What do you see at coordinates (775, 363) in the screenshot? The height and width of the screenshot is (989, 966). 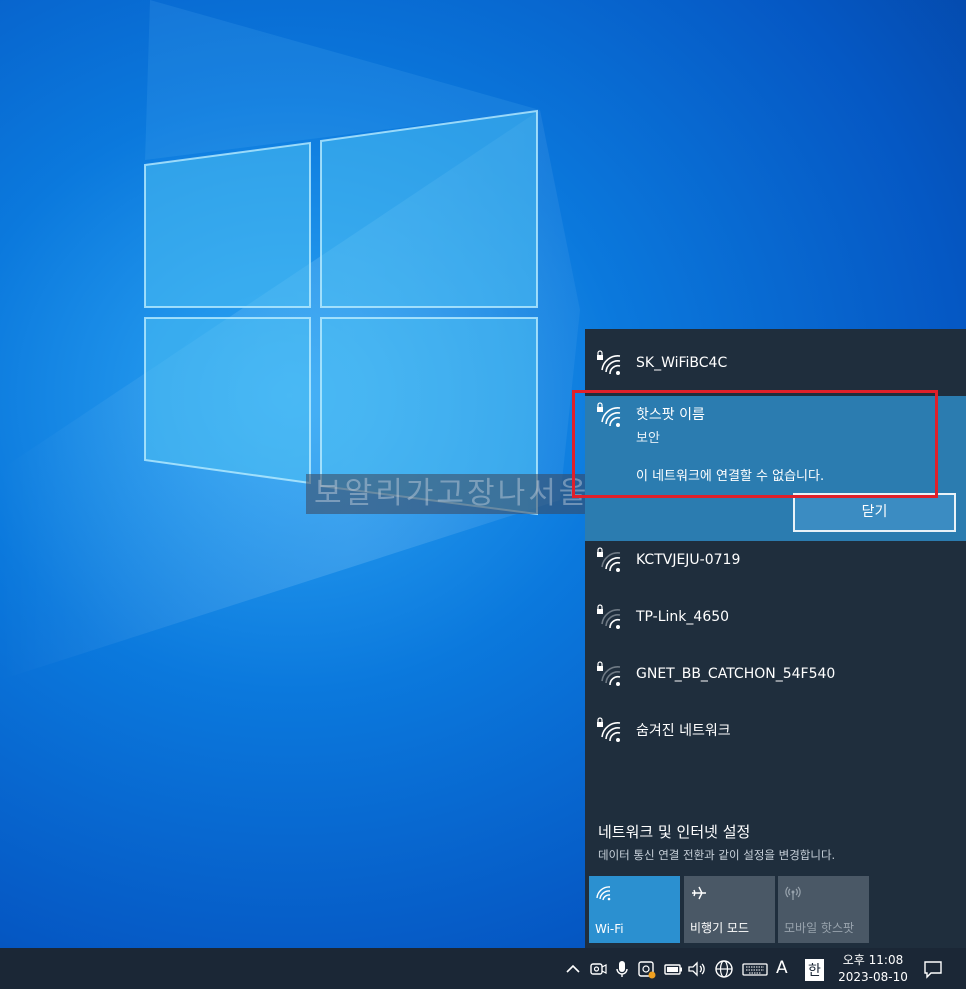 I see `network-item: SK_WiFiBC4C` at bounding box center [775, 363].